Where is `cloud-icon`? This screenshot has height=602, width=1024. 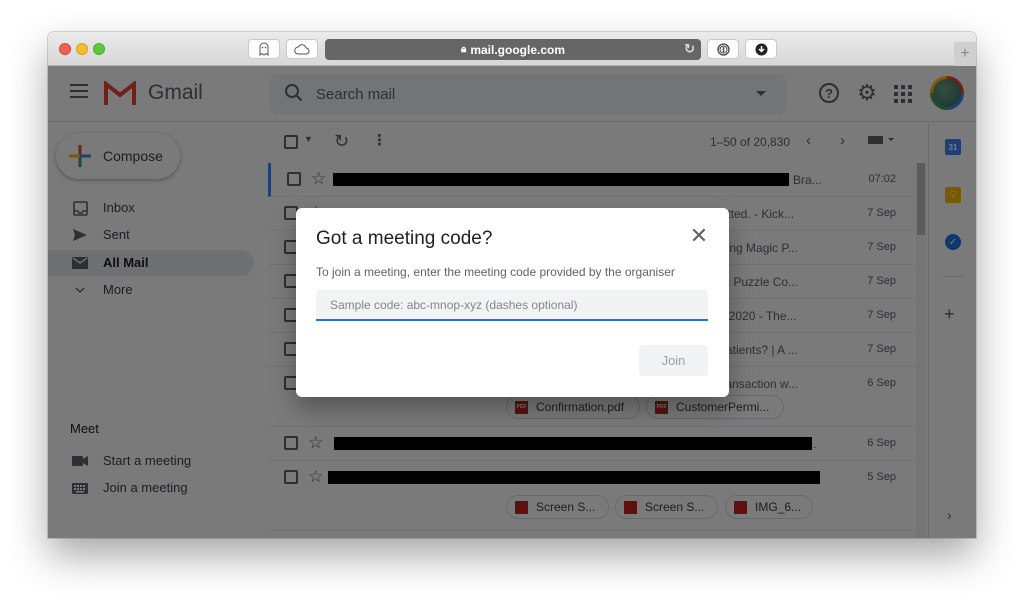
cloud-icon is located at coordinates (302, 48).